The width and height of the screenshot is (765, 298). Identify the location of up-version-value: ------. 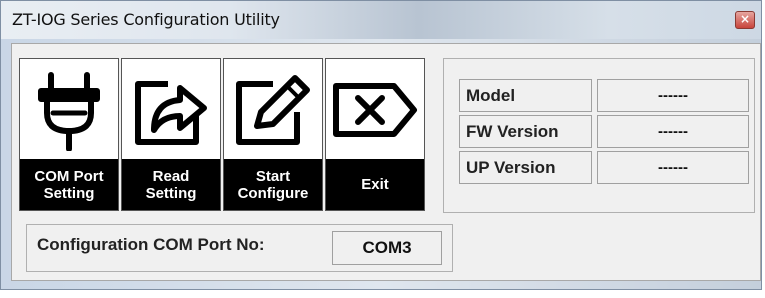
(673, 167).